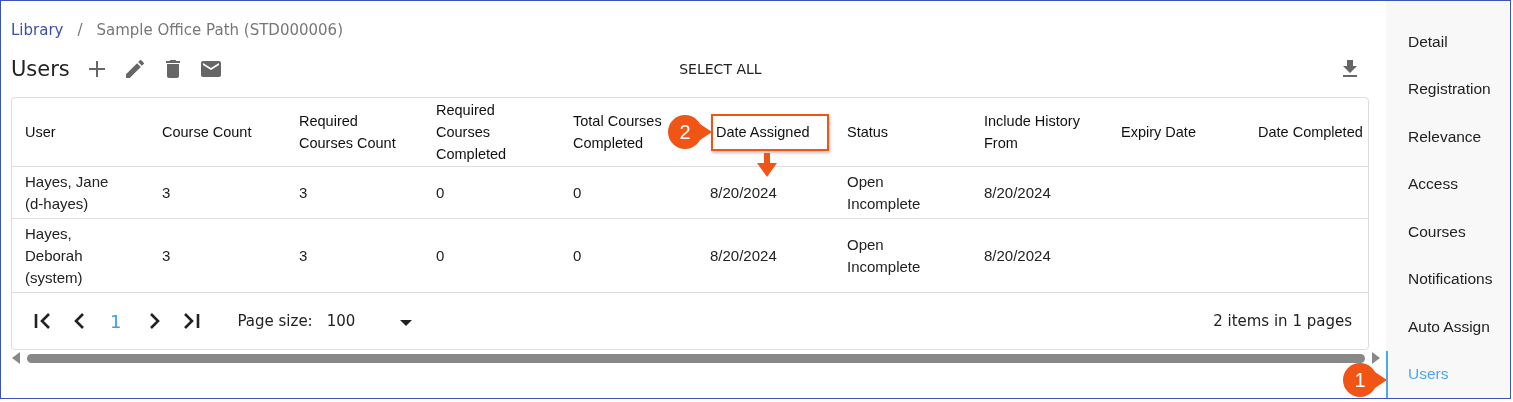 This screenshot has width=1513, height=402. I want to click on table-cell-text: Hayes, Deborah (system), so click(54, 255).